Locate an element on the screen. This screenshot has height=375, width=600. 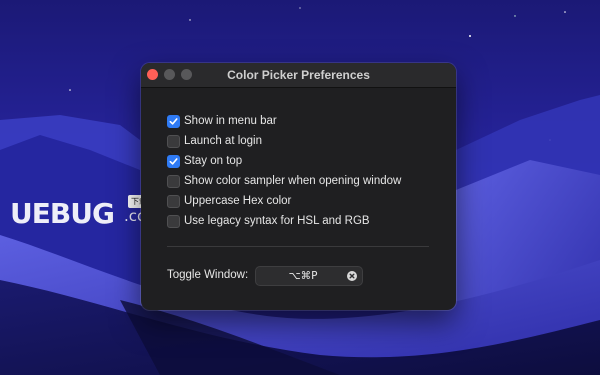
option-label: Launch at login is located at coordinates (223, 141).